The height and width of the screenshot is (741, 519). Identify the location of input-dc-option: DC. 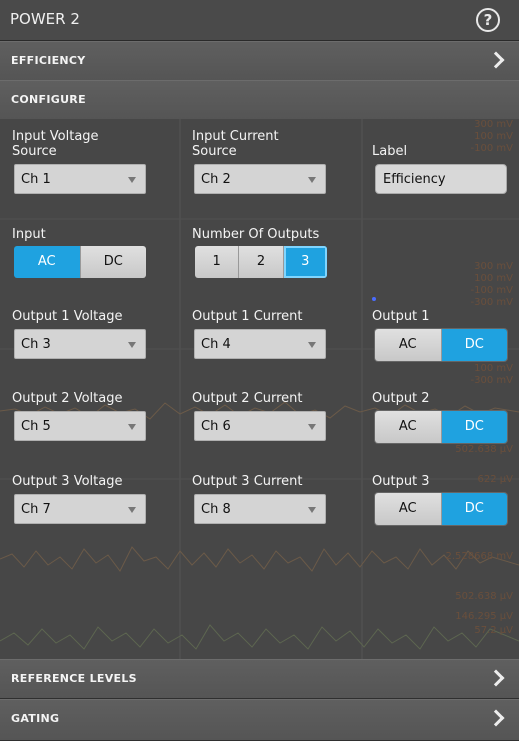
(113, 262).